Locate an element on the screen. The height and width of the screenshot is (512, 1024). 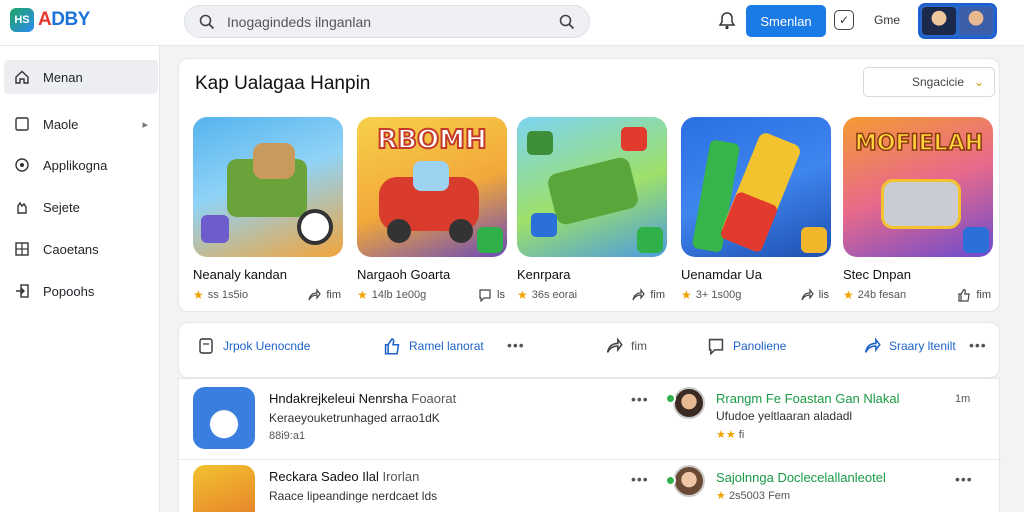
search-icon is located at coordinates (207, 21).